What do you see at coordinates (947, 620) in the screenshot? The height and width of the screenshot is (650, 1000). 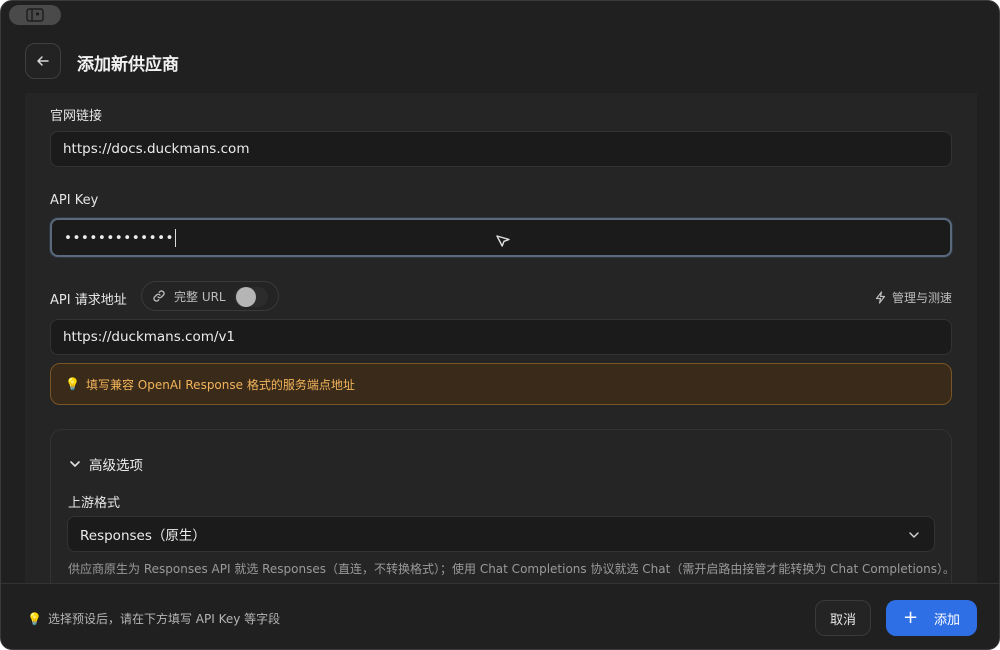 I see `add-button-label: 添加` at bounding box center [947, 620].